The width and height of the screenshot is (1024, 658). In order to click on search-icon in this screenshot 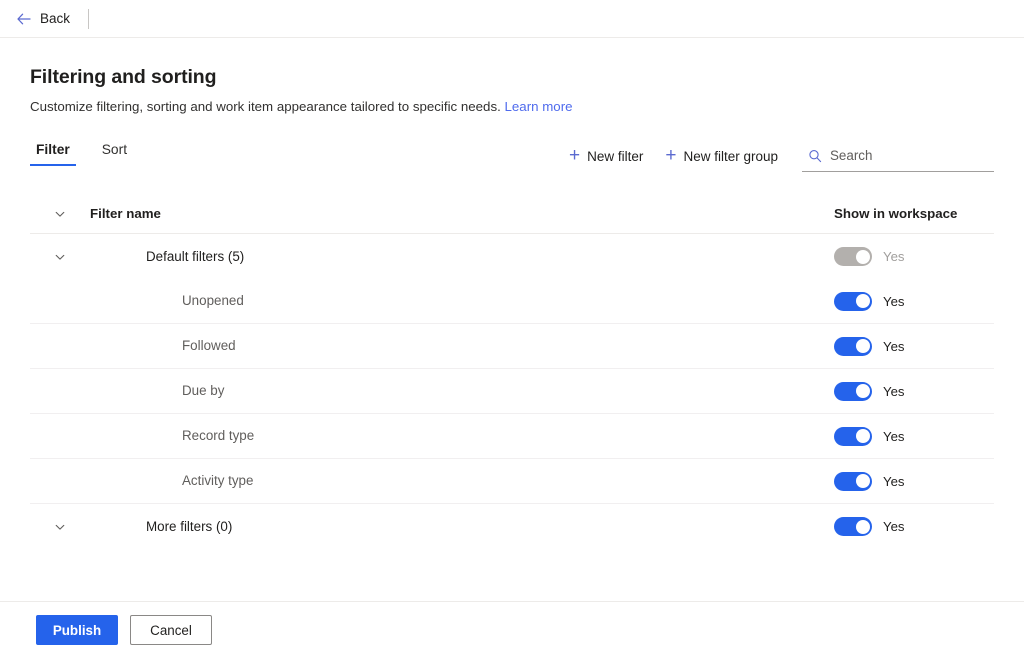, I will do `click(815, 156)`.